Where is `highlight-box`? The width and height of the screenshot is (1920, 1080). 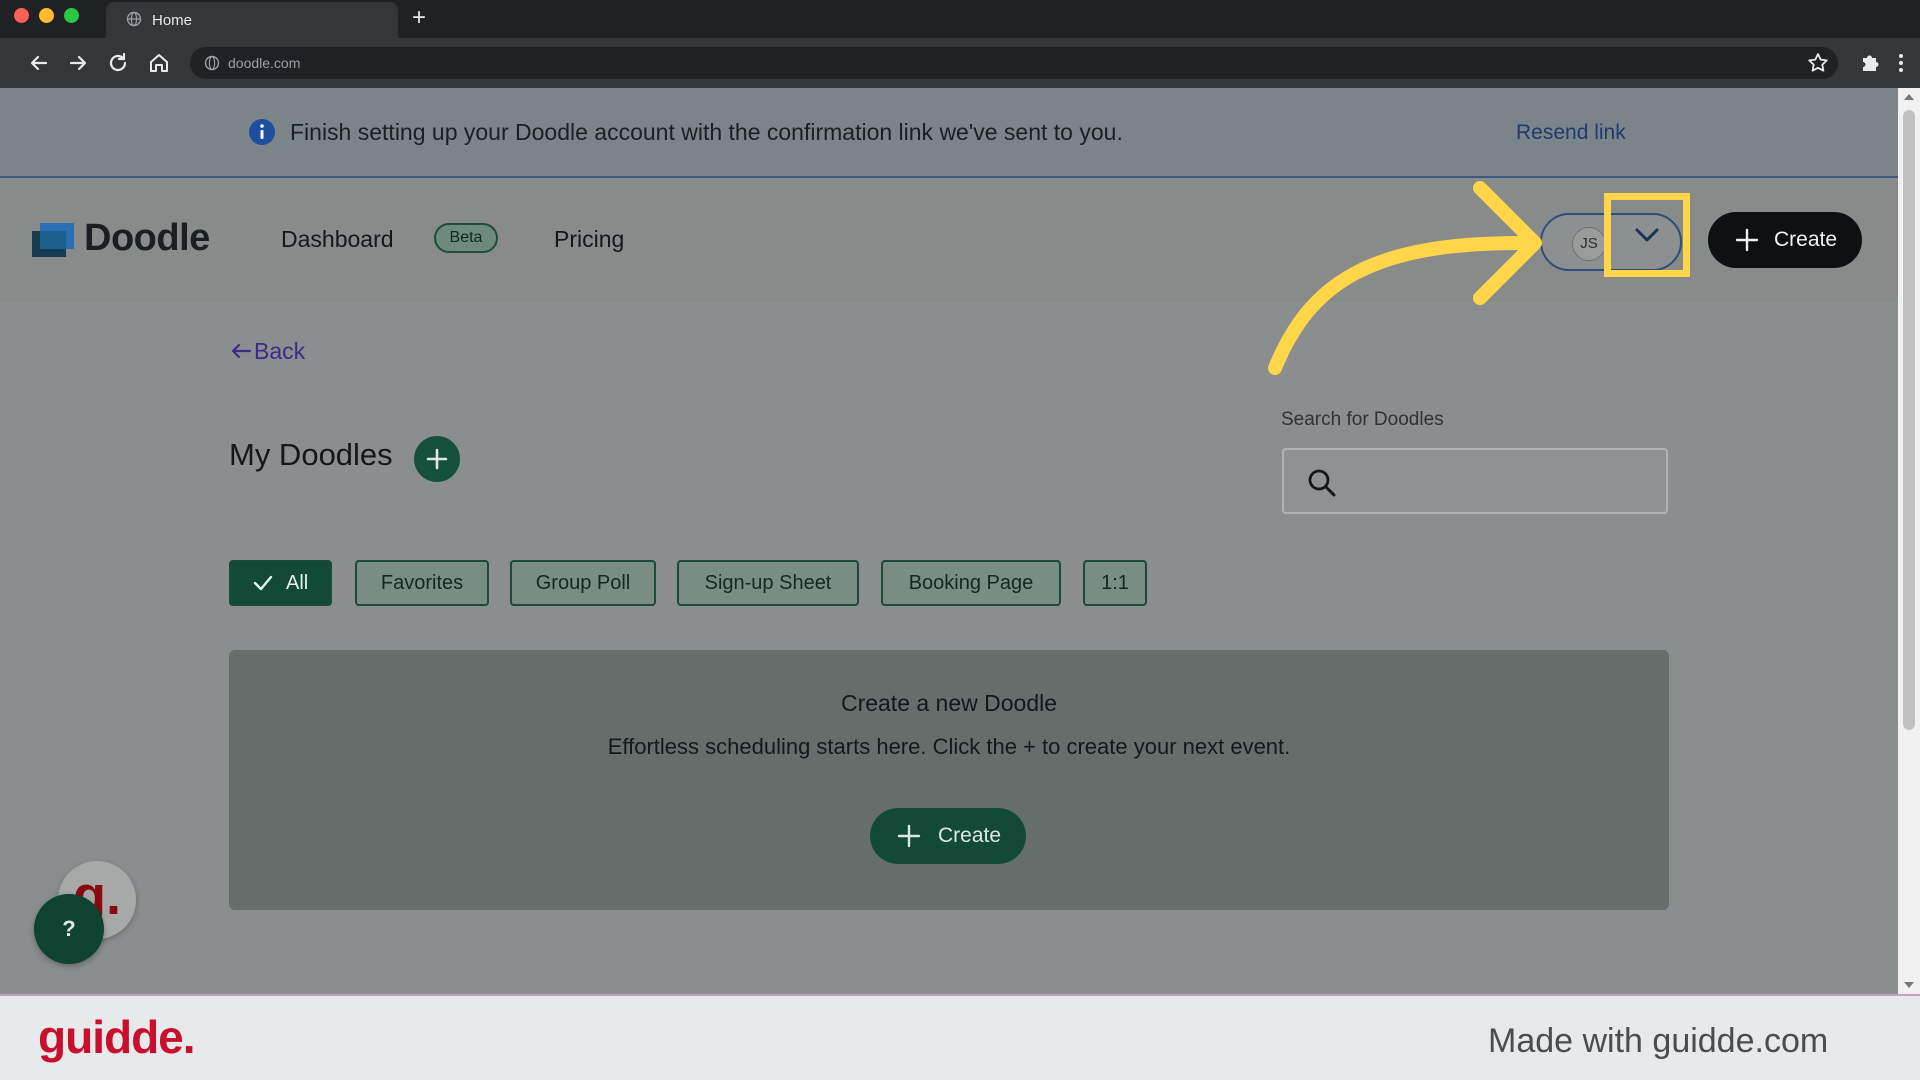 highlight-box is located at coordinates (1647, 235).